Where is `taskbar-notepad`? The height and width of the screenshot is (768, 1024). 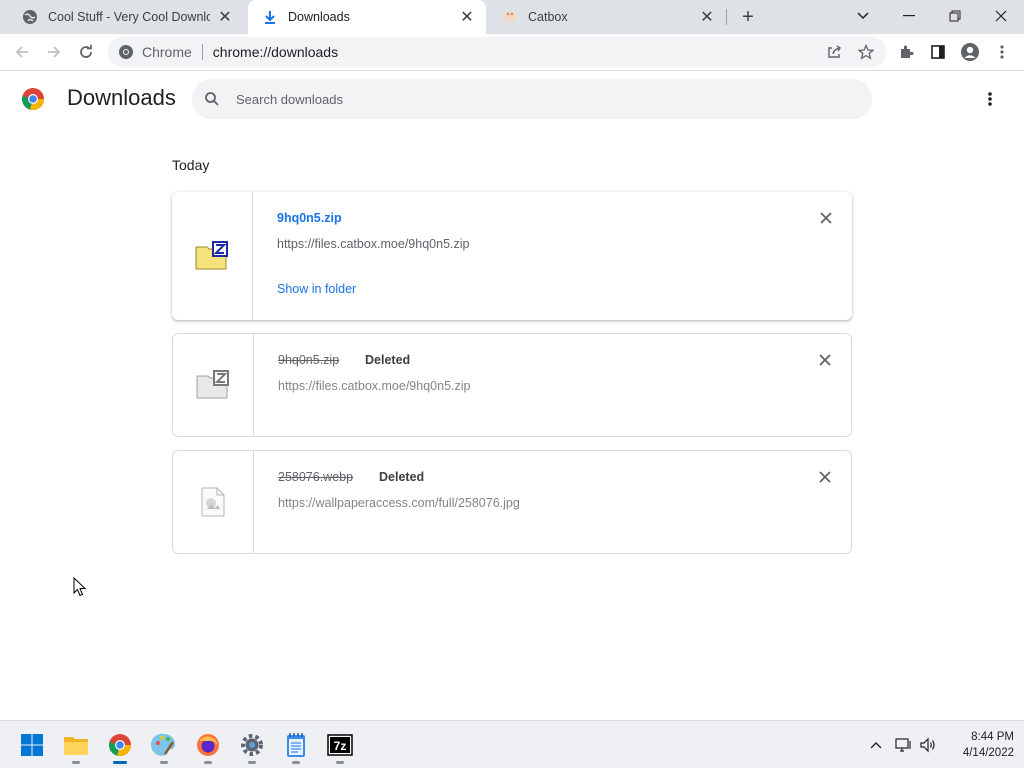
taskbar-notepad is located at coordinates (296, 746).